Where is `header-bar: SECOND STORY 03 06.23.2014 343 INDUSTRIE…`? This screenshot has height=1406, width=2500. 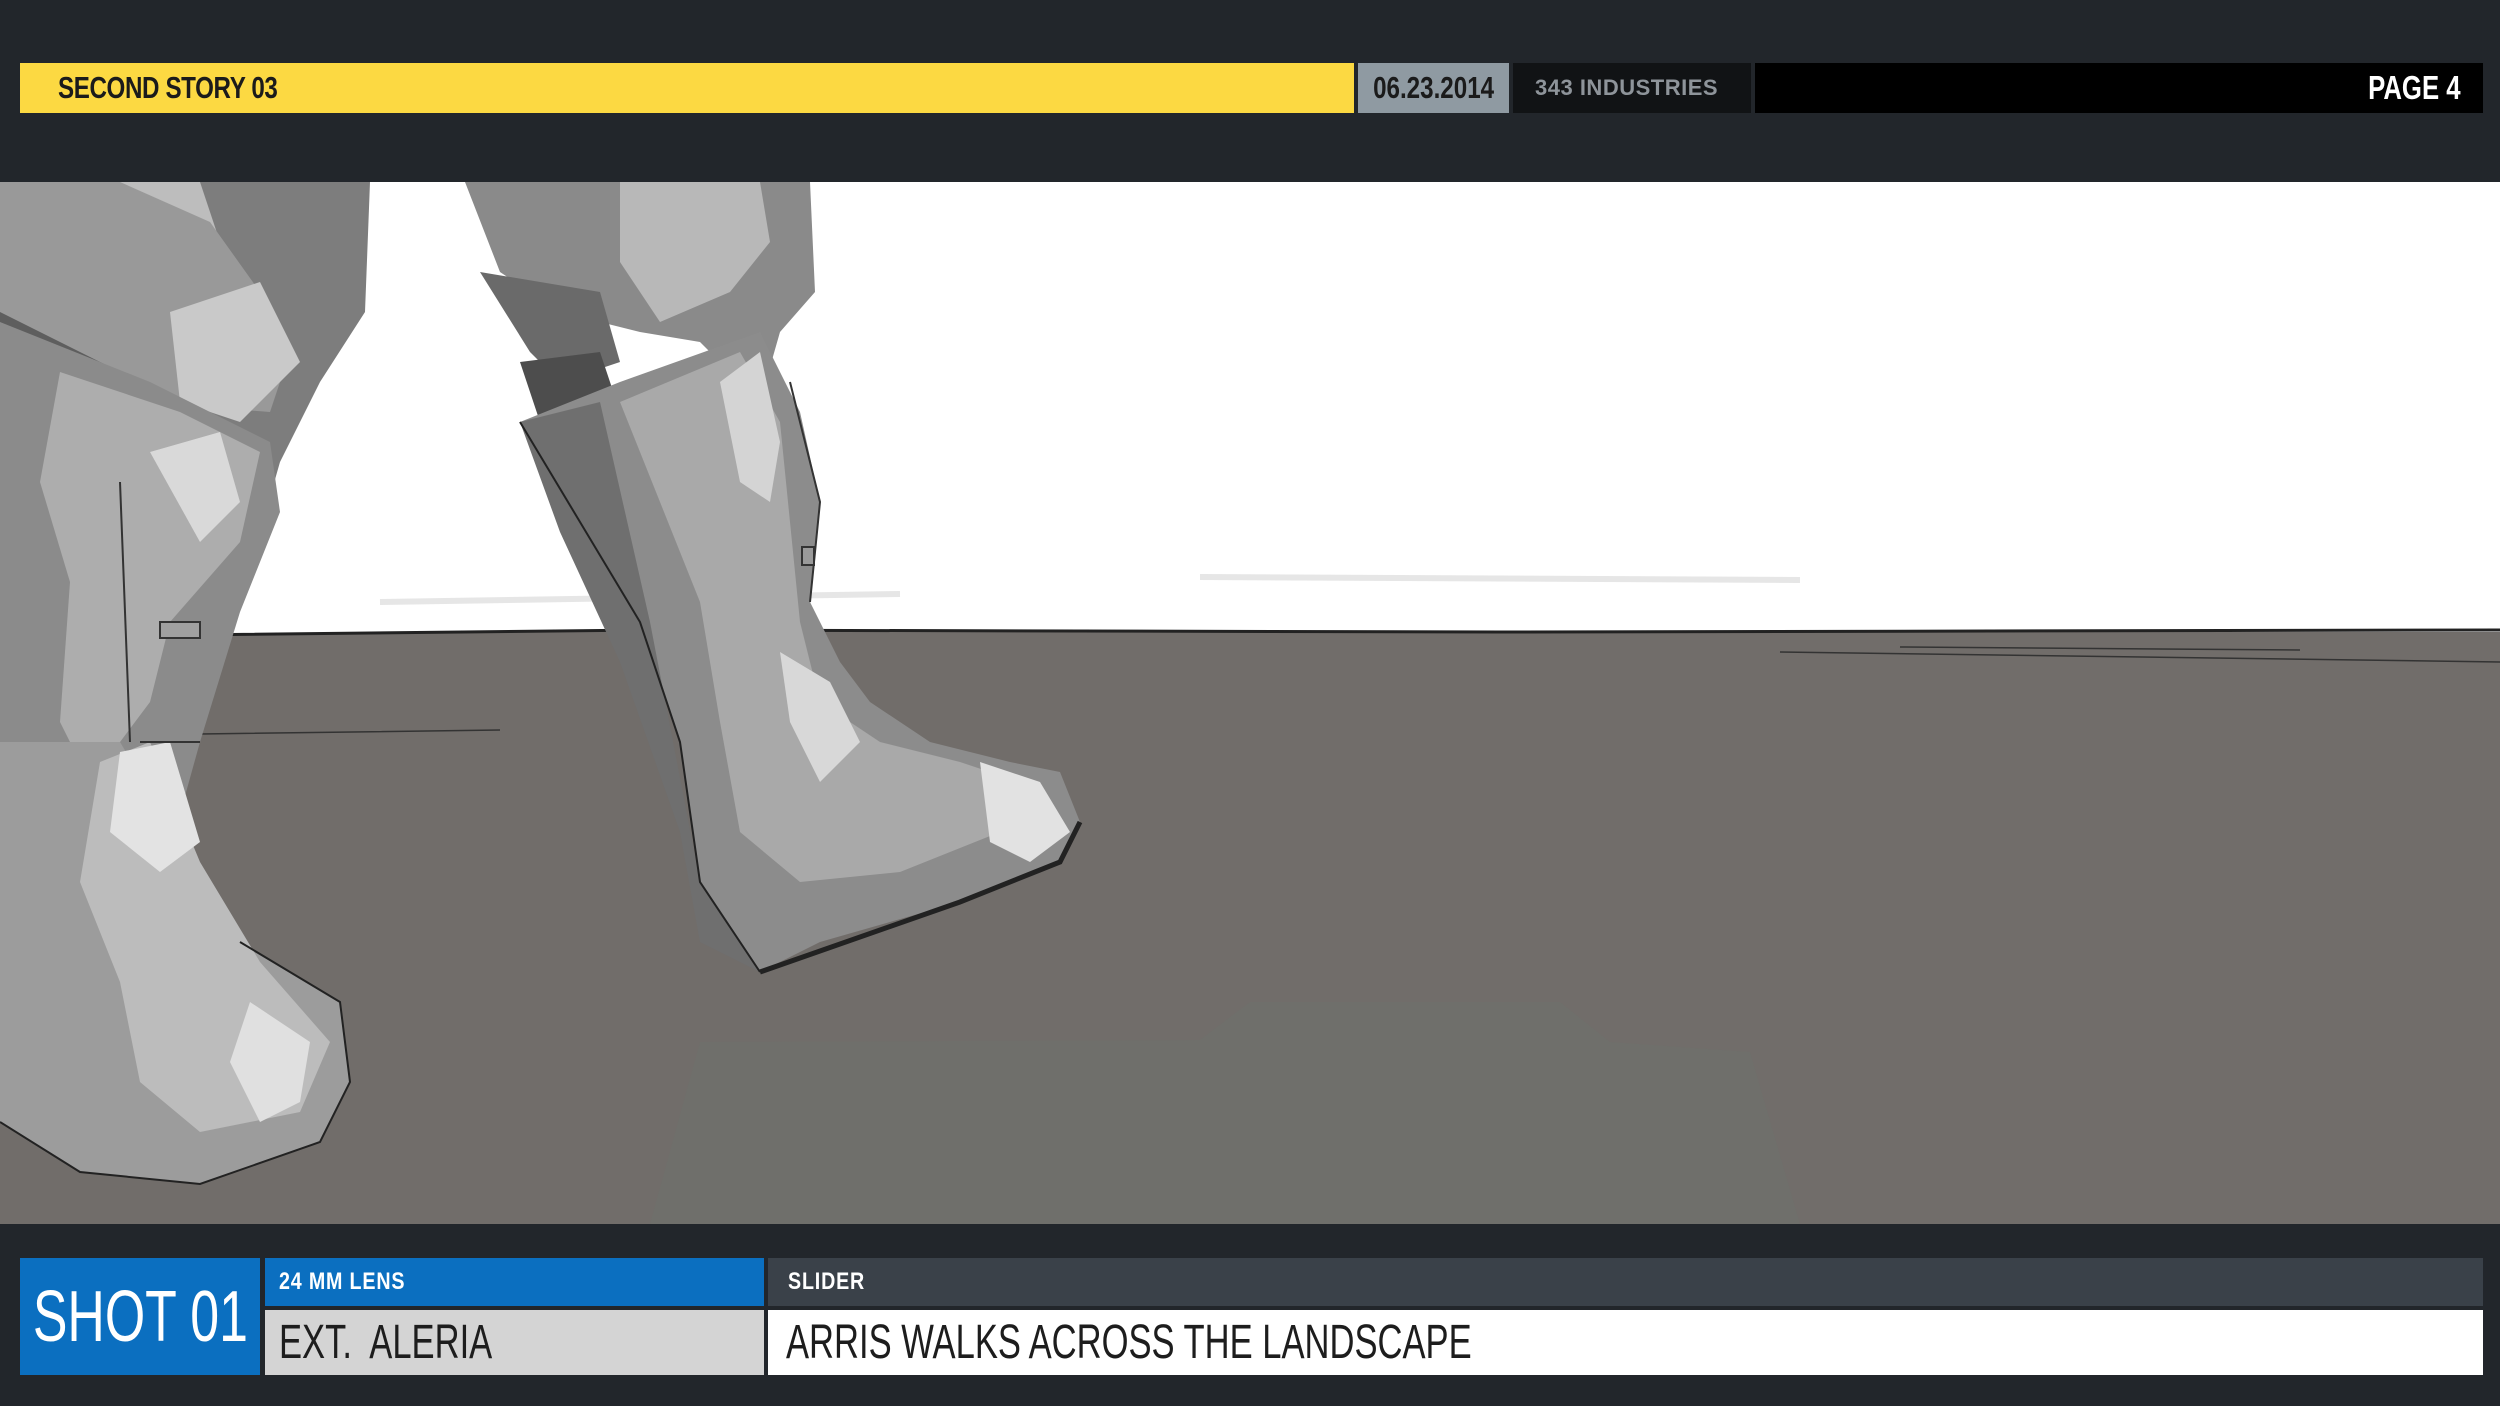
header-bar: SECOND STORY 03 06.23.2014 343 INDUSTRIE… is located at coordinates (1251, 88).